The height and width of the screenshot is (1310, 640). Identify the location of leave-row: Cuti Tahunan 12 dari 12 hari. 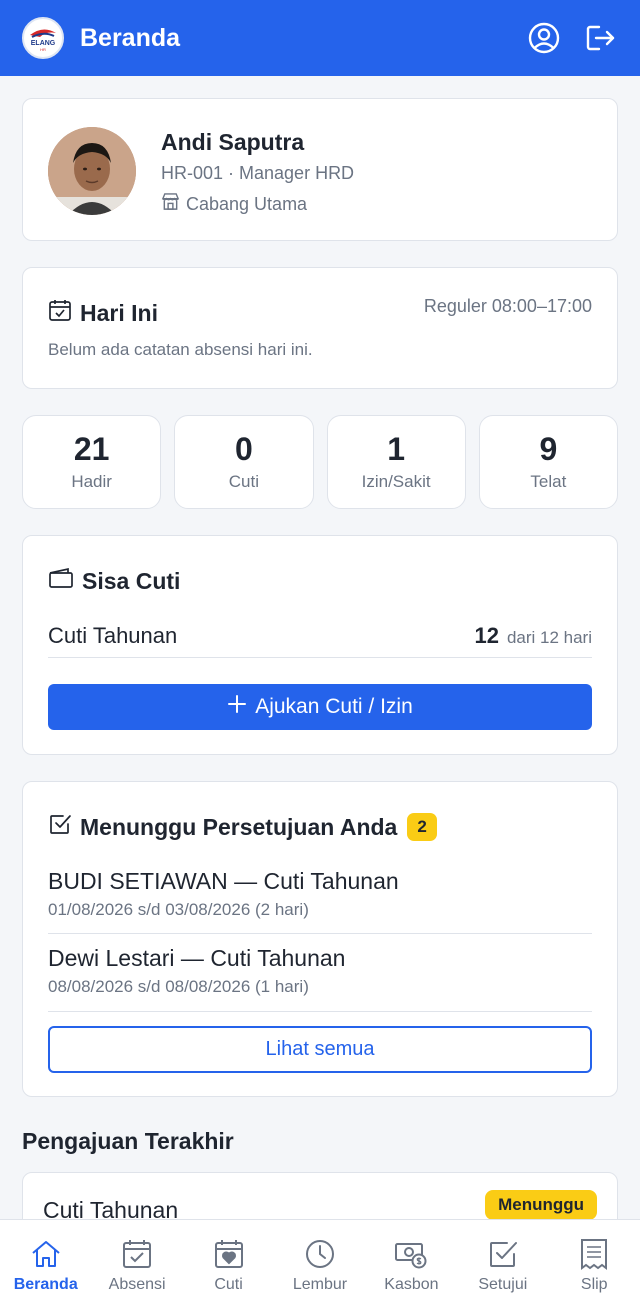
(320, 638).